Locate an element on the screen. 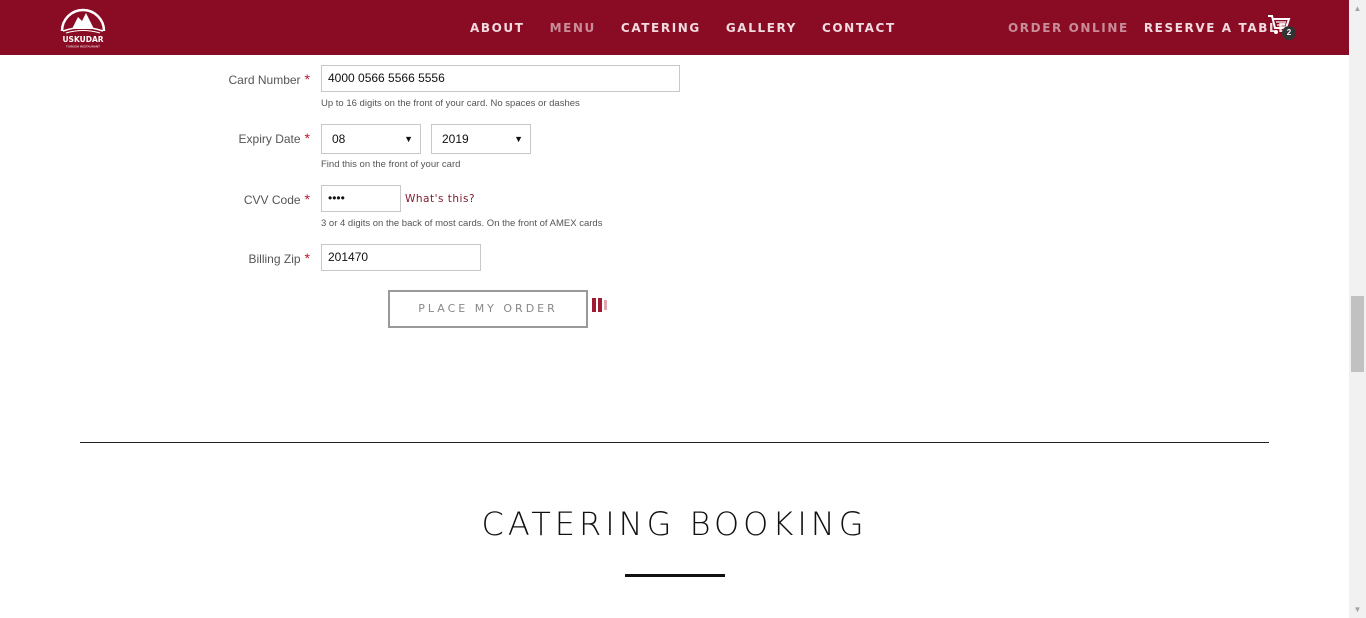  scroll-up-arrow-icon: ▲ is located at coordinates (1357, 8).